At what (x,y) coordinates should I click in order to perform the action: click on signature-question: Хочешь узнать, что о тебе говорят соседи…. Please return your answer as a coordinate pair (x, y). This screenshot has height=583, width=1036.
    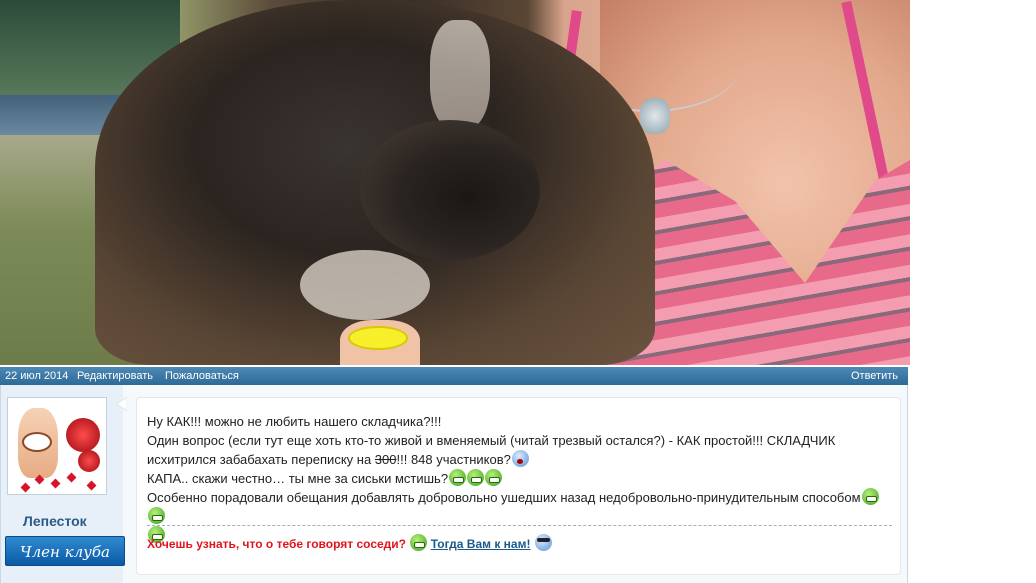
    Looking at the image, I should click on (277, 544).